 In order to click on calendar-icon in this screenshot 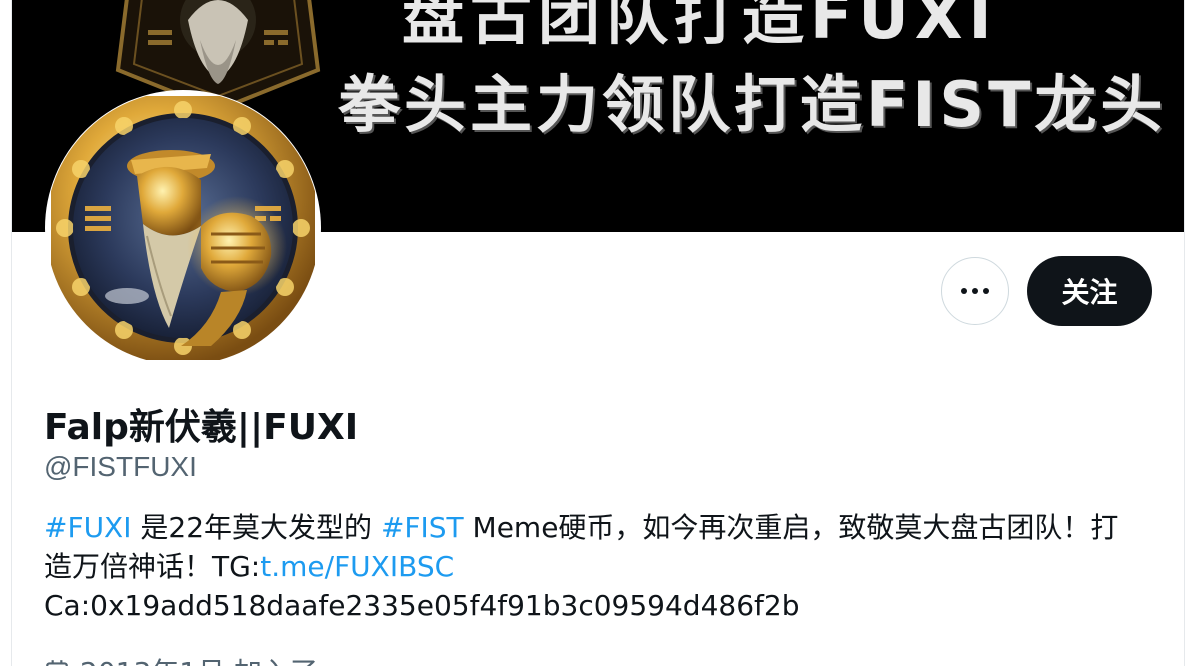, I will do `click(57, 663)`.